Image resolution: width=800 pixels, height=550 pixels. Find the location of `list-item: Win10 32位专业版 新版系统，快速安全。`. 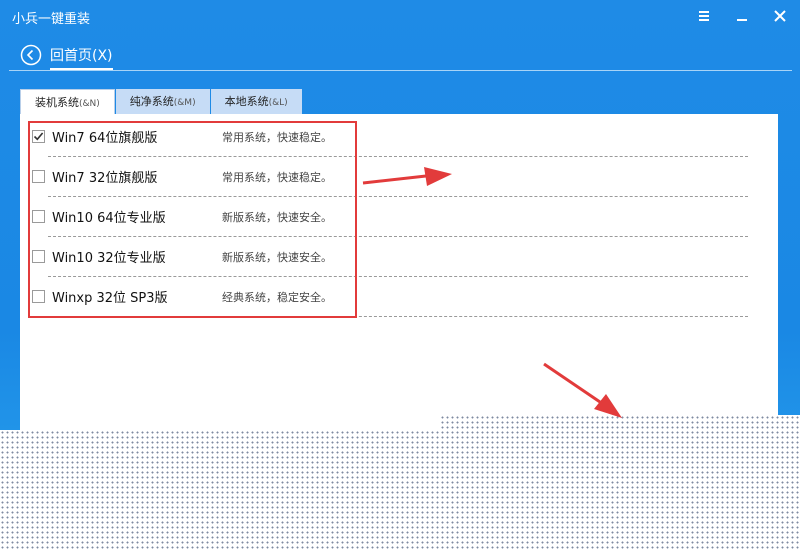

list-item: Win10 32位专业版 新版系统，快速安全。 is located at coordinates (386, 258).